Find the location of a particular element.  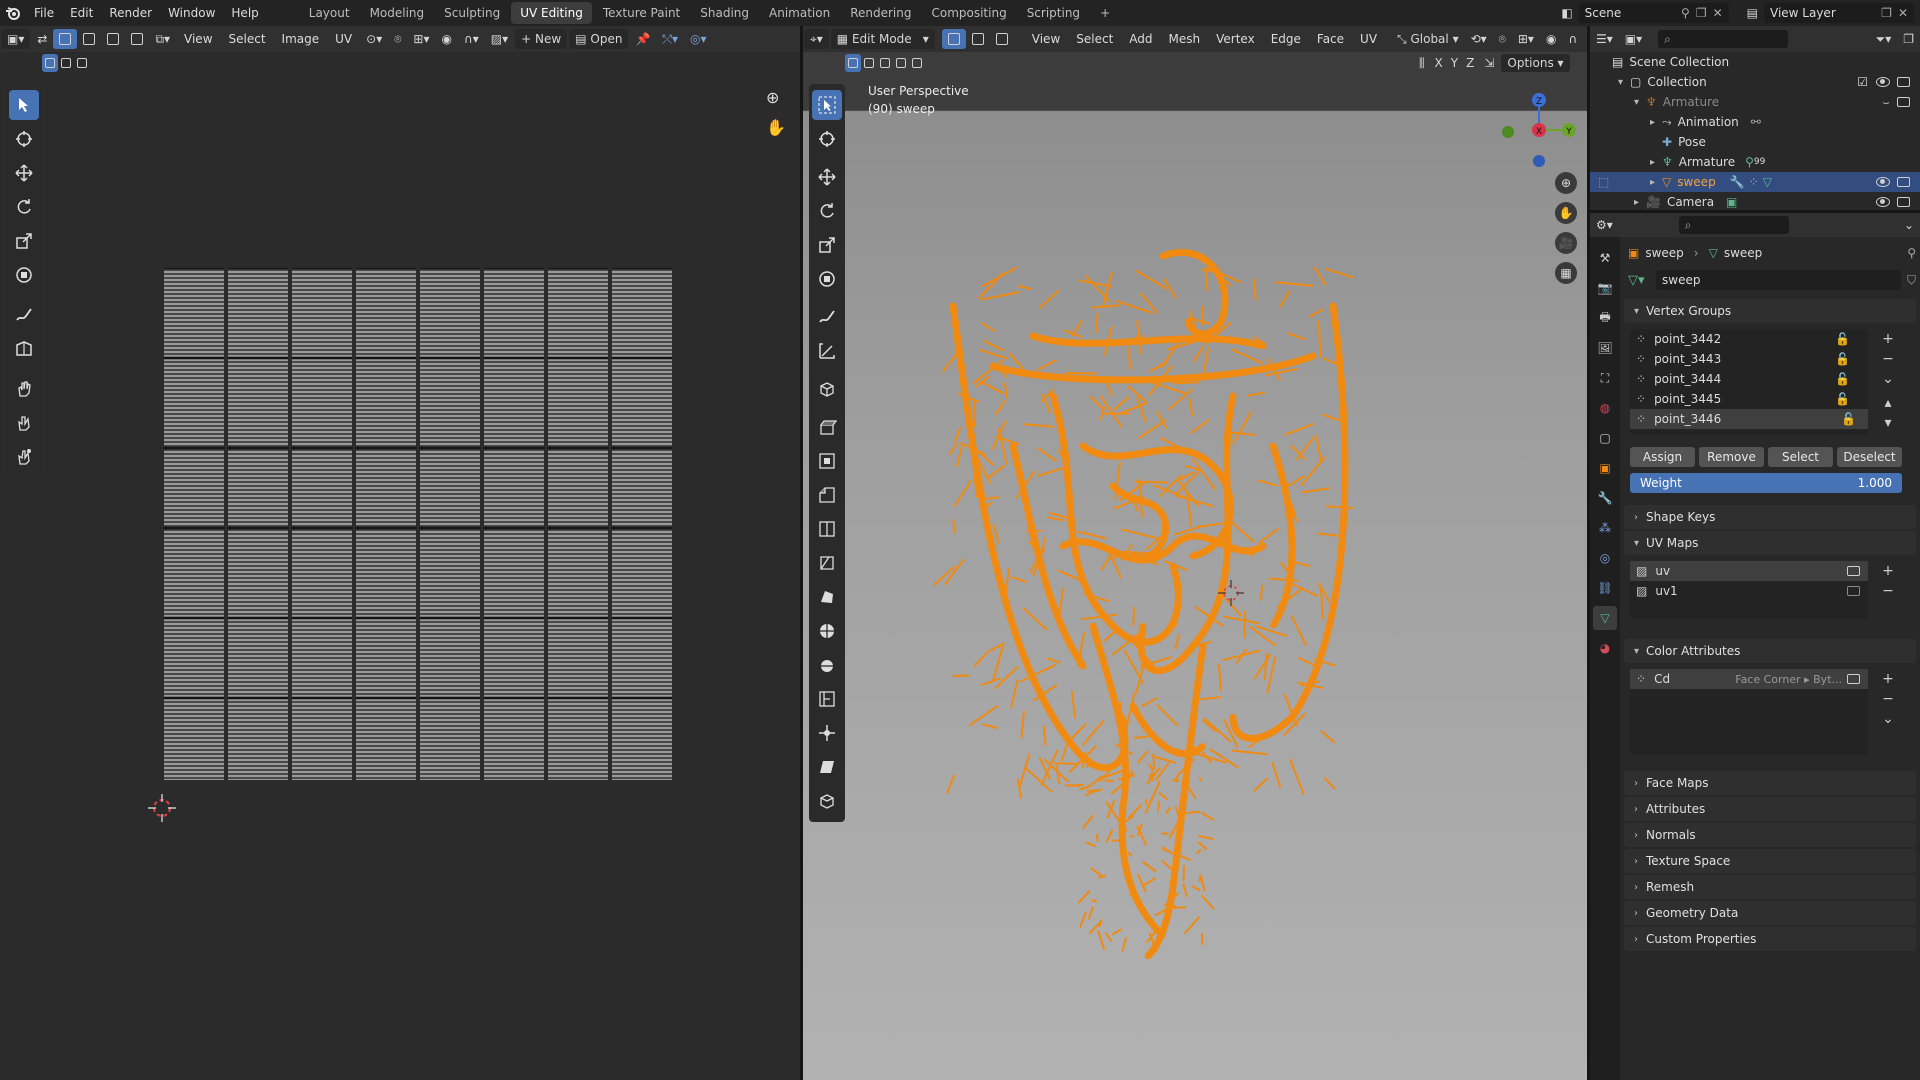

mirror-y-toggle: Y is located at coordinates (1454, 63).